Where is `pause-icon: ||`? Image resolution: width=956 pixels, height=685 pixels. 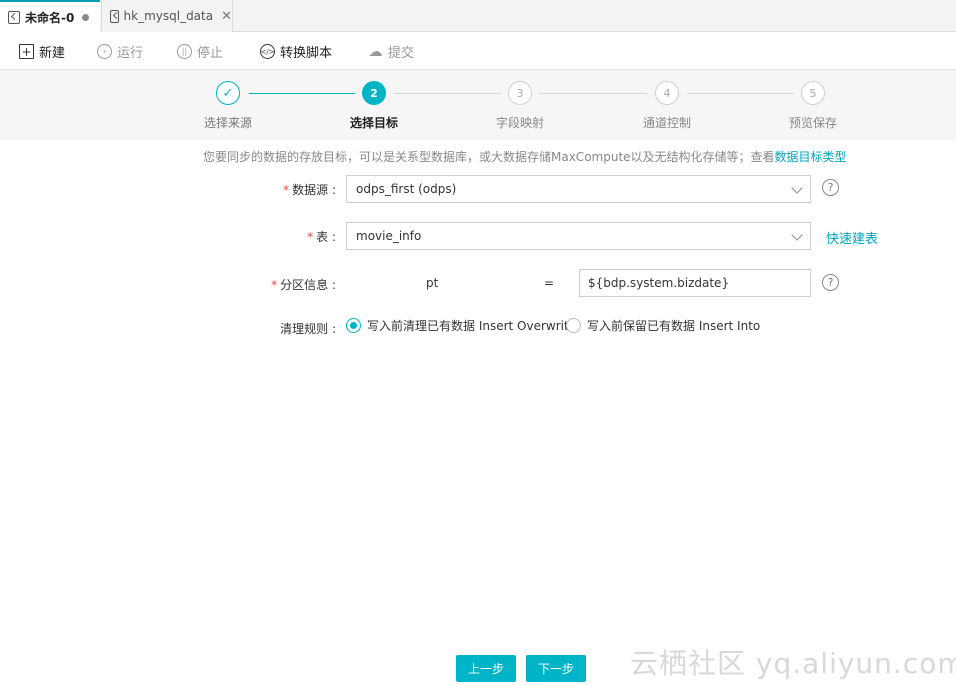 pause-icon: || is located at coordinates (184, 51).